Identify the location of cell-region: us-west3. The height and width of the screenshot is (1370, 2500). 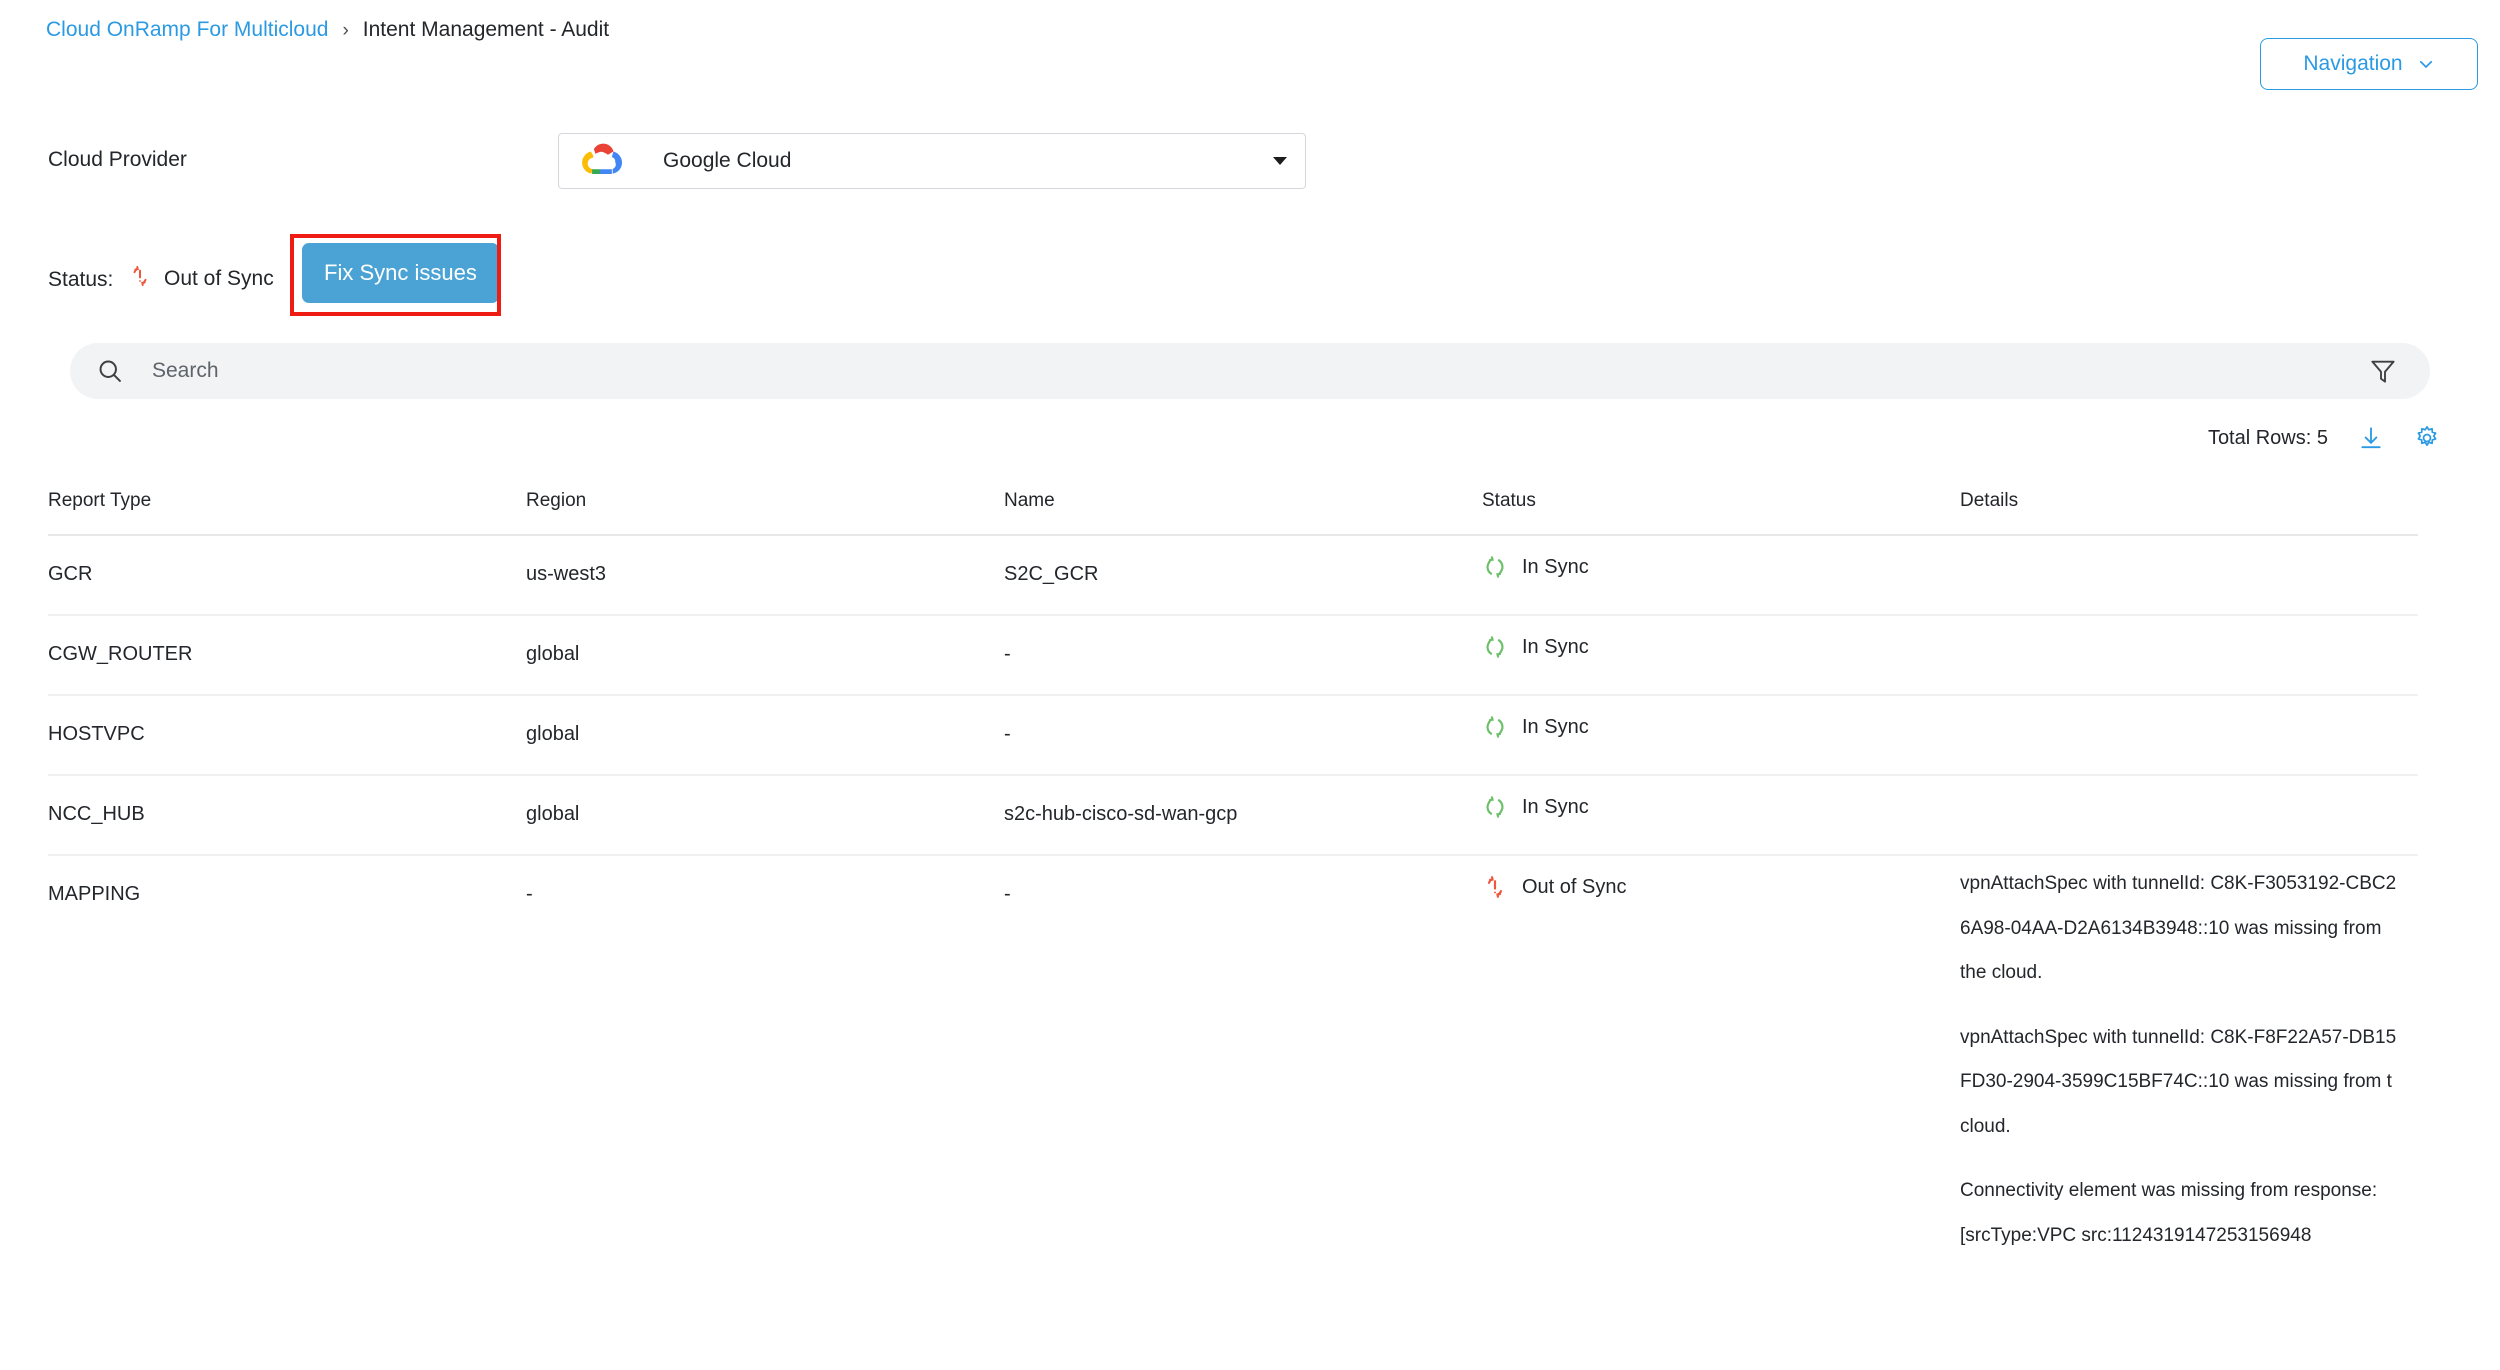
(566, 574).